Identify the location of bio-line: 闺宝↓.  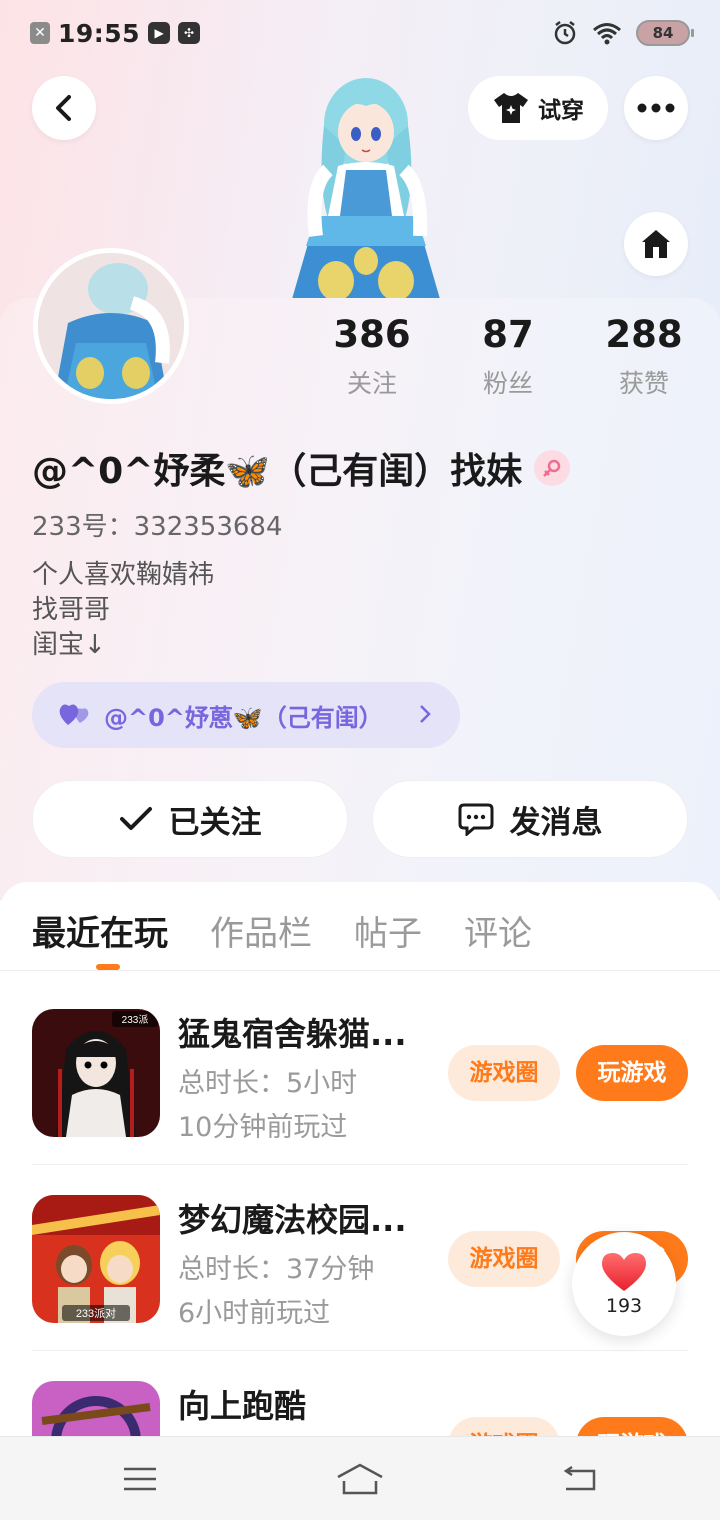
(69, 645).